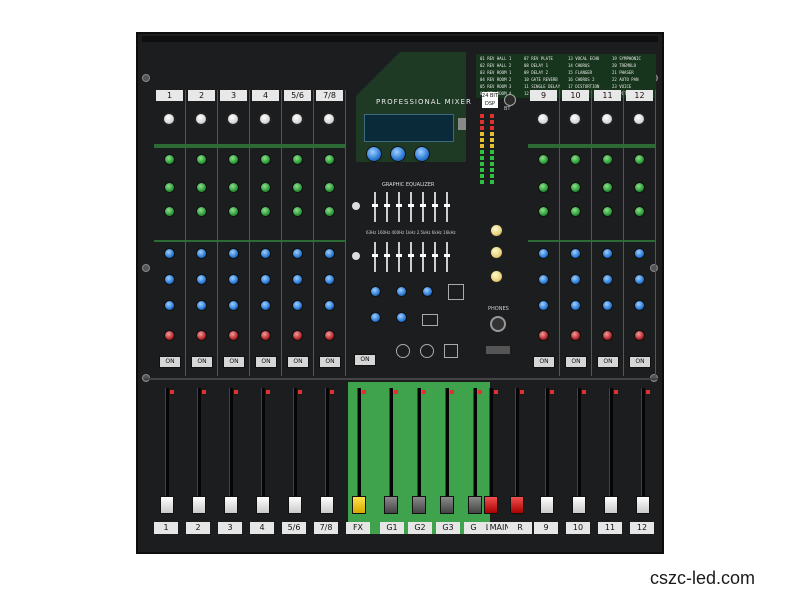 Image resolution: width=800 pixels, height=600 pixels. I want to click on media-bt-knob, so click(422, 154).